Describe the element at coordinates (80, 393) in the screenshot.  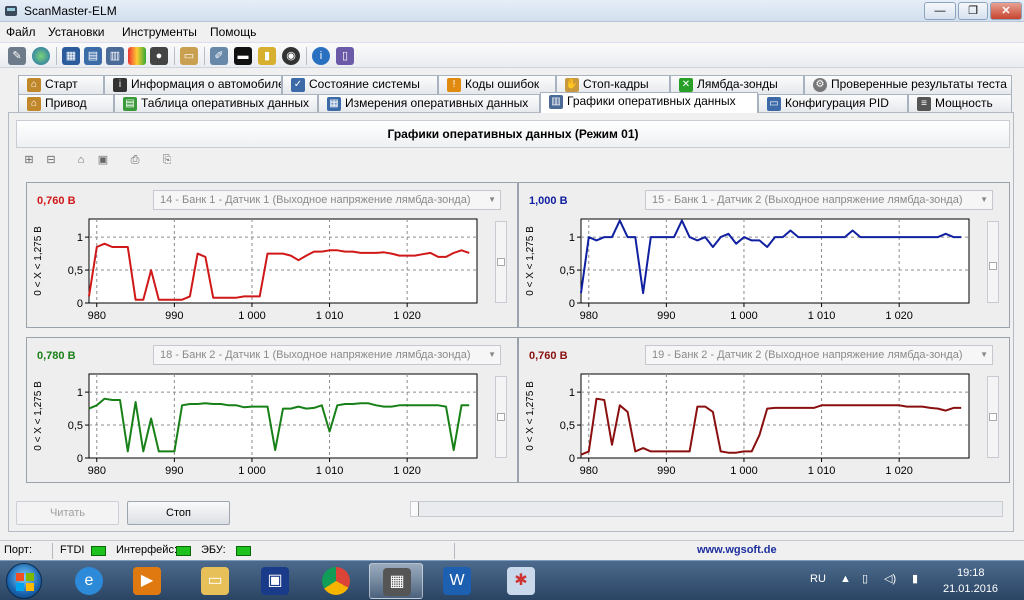
I see `y-tick-label: 1` at that location.